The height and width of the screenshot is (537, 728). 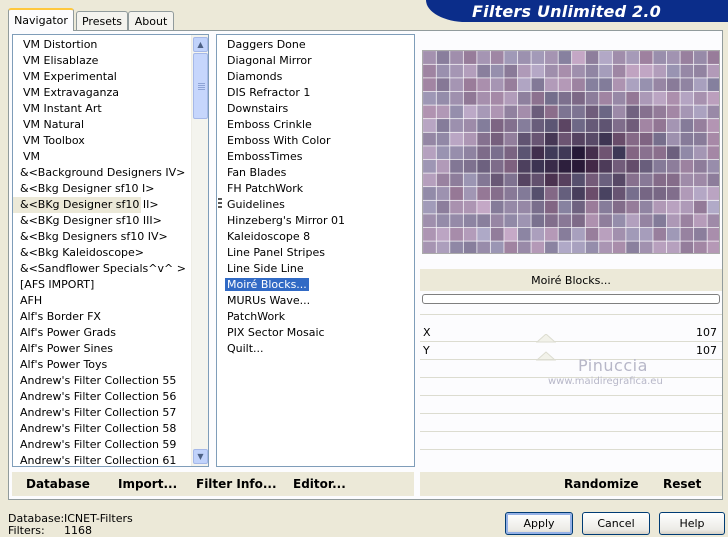 What do you see at coordinates (102, 445) in the screenshot?
I see `category-item: Andrew's Filter Collection 59` at bounding box center [102, 445].